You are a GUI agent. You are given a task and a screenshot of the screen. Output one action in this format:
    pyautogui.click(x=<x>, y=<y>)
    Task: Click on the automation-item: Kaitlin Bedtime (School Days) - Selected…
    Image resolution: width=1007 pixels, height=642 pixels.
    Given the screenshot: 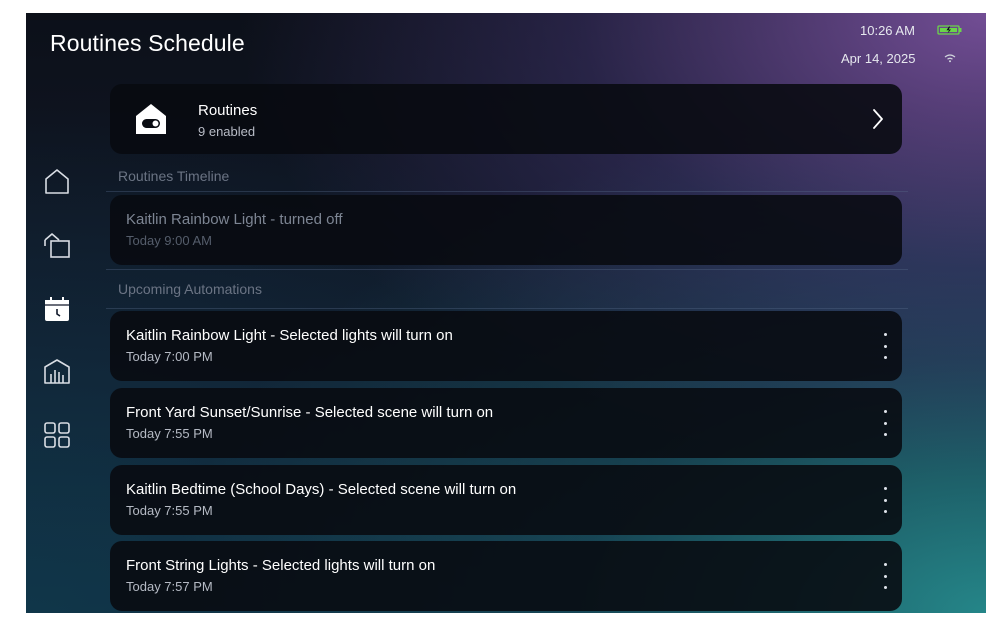 What is the action you would take?
    pyautogui.click(x=506, y=500)
    